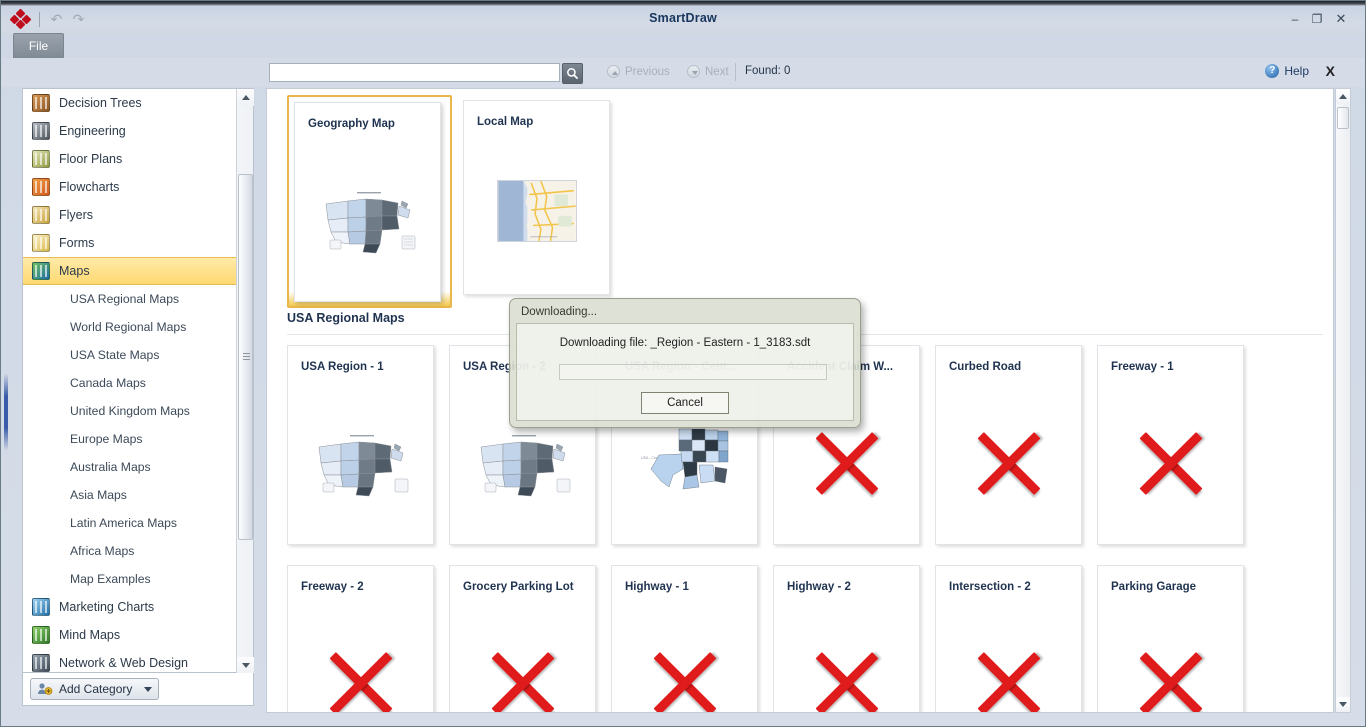  I want to click on template-card-title: Freeway - 1, so click(1142, 367).